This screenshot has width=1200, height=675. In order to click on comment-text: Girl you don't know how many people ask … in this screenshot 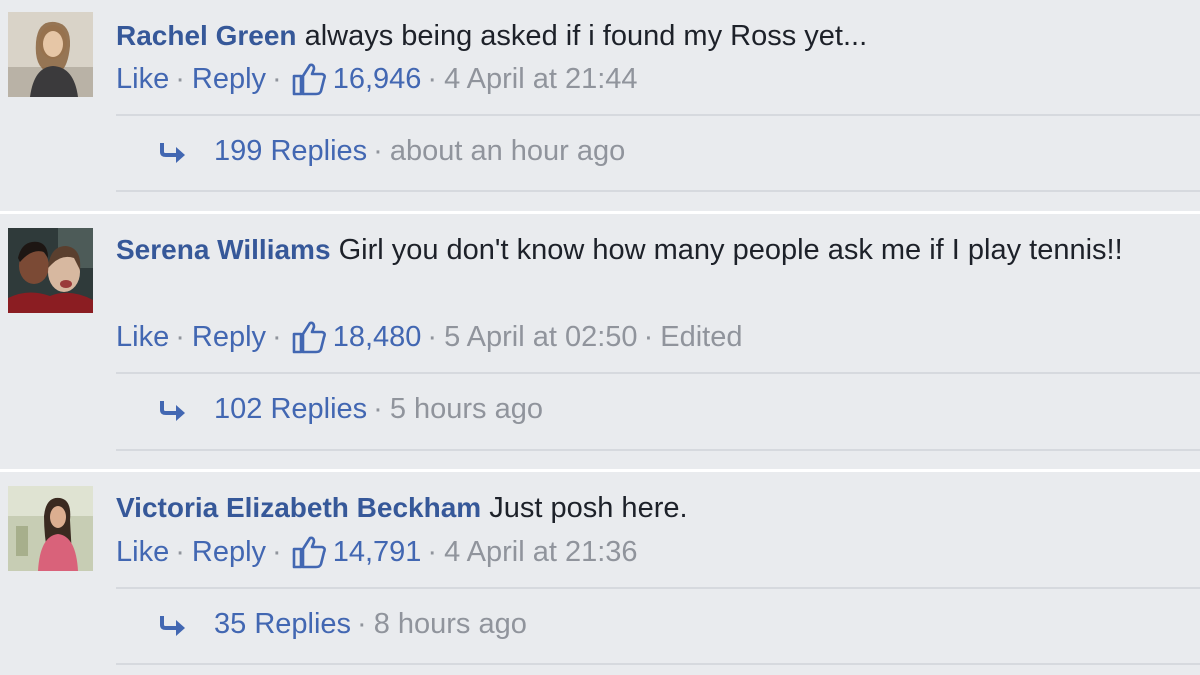, I will do `click(730, 250)`.